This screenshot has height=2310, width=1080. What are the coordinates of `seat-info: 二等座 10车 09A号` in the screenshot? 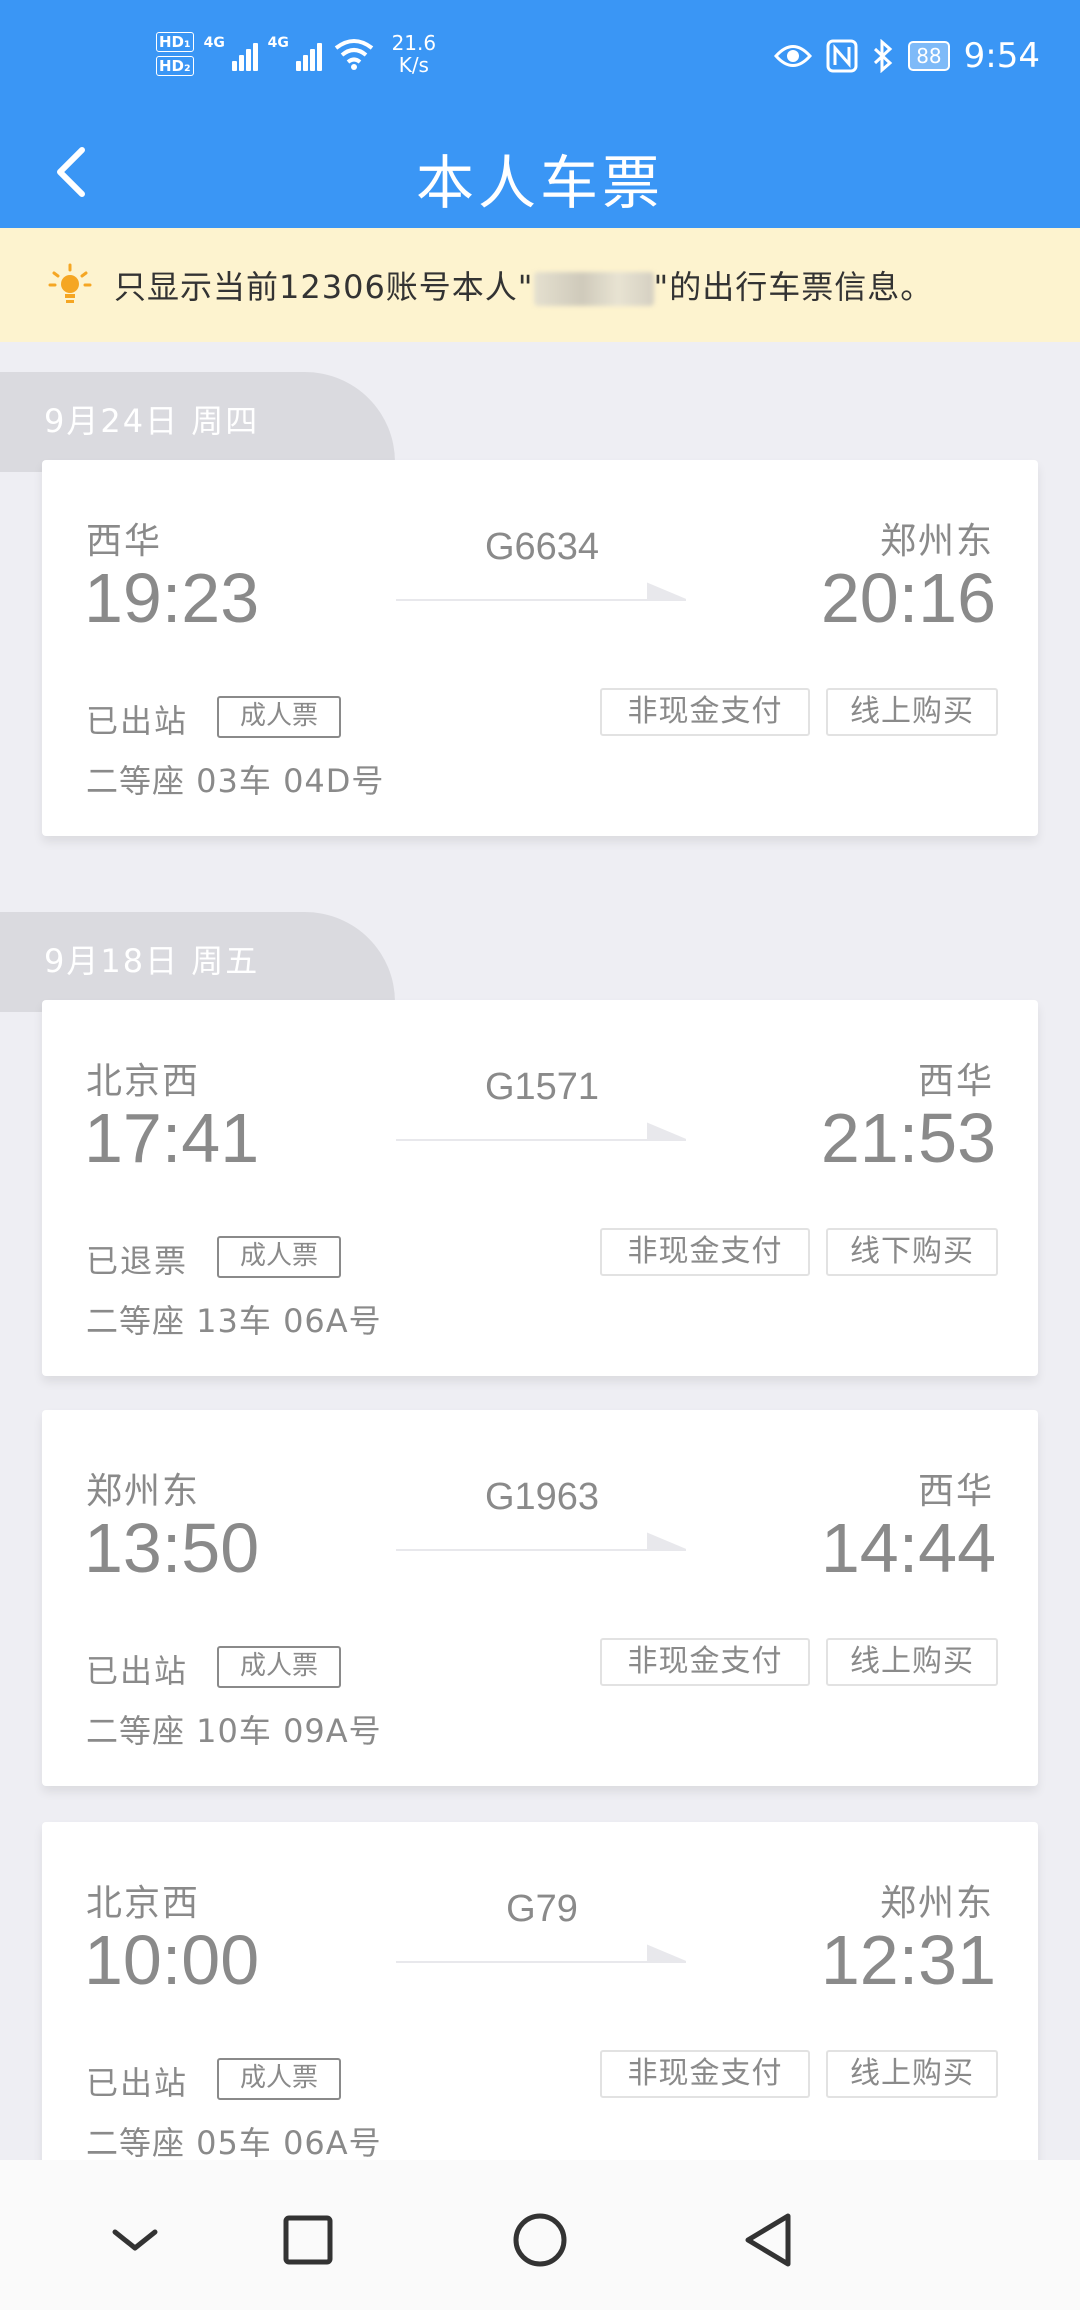 It's located at (234, 1731).